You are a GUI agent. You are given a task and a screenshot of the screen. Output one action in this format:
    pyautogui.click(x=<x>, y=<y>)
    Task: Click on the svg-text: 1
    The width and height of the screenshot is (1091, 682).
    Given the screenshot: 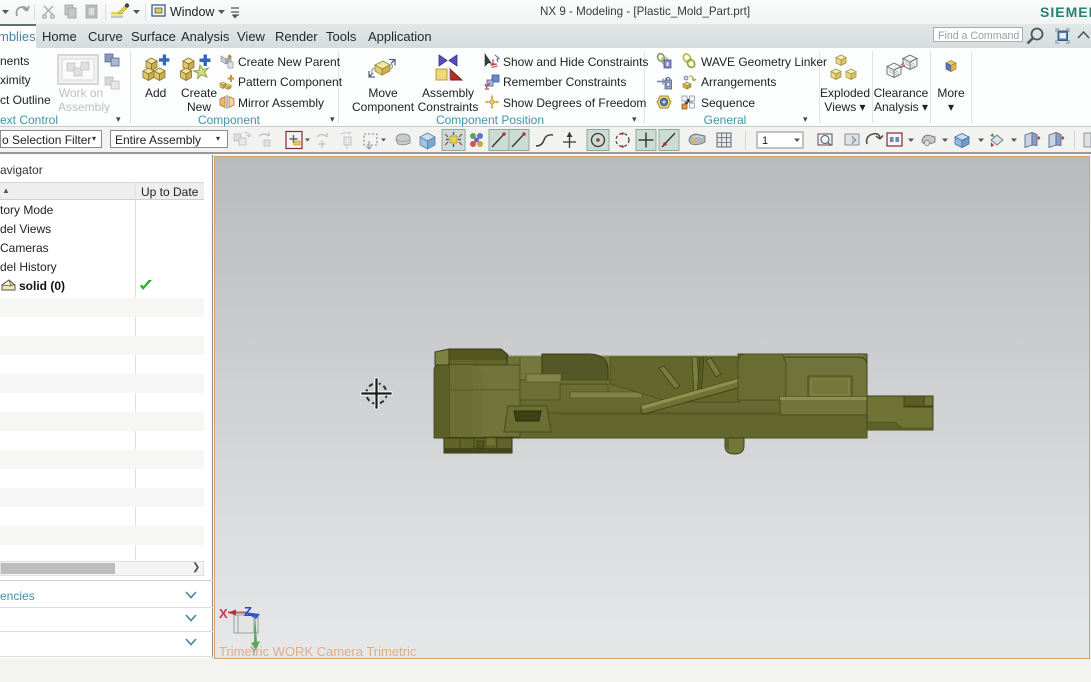 What is the action you would take?
    pyautogui.click(x=765, y=141)
    